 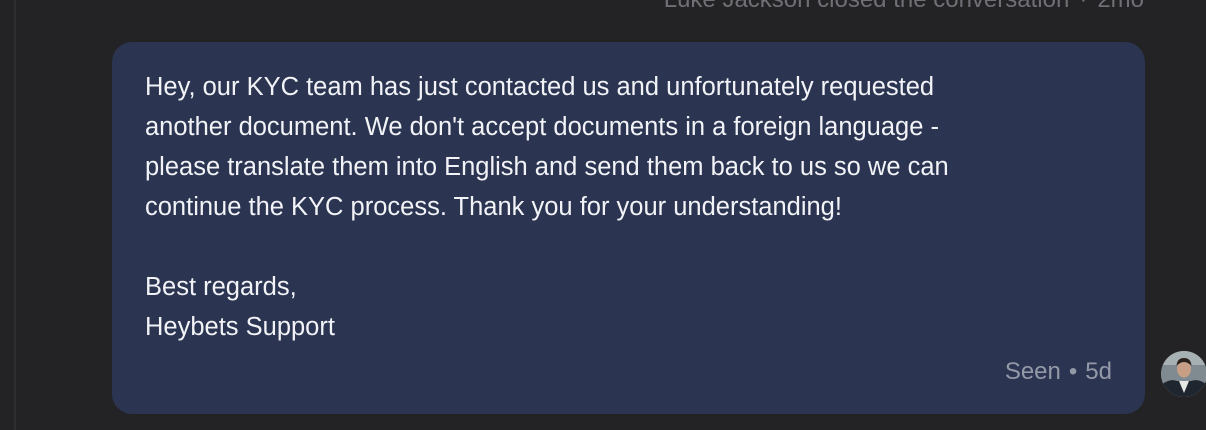 I want to click on signoff-line: Heybets Support, so click(x=240, y=327).